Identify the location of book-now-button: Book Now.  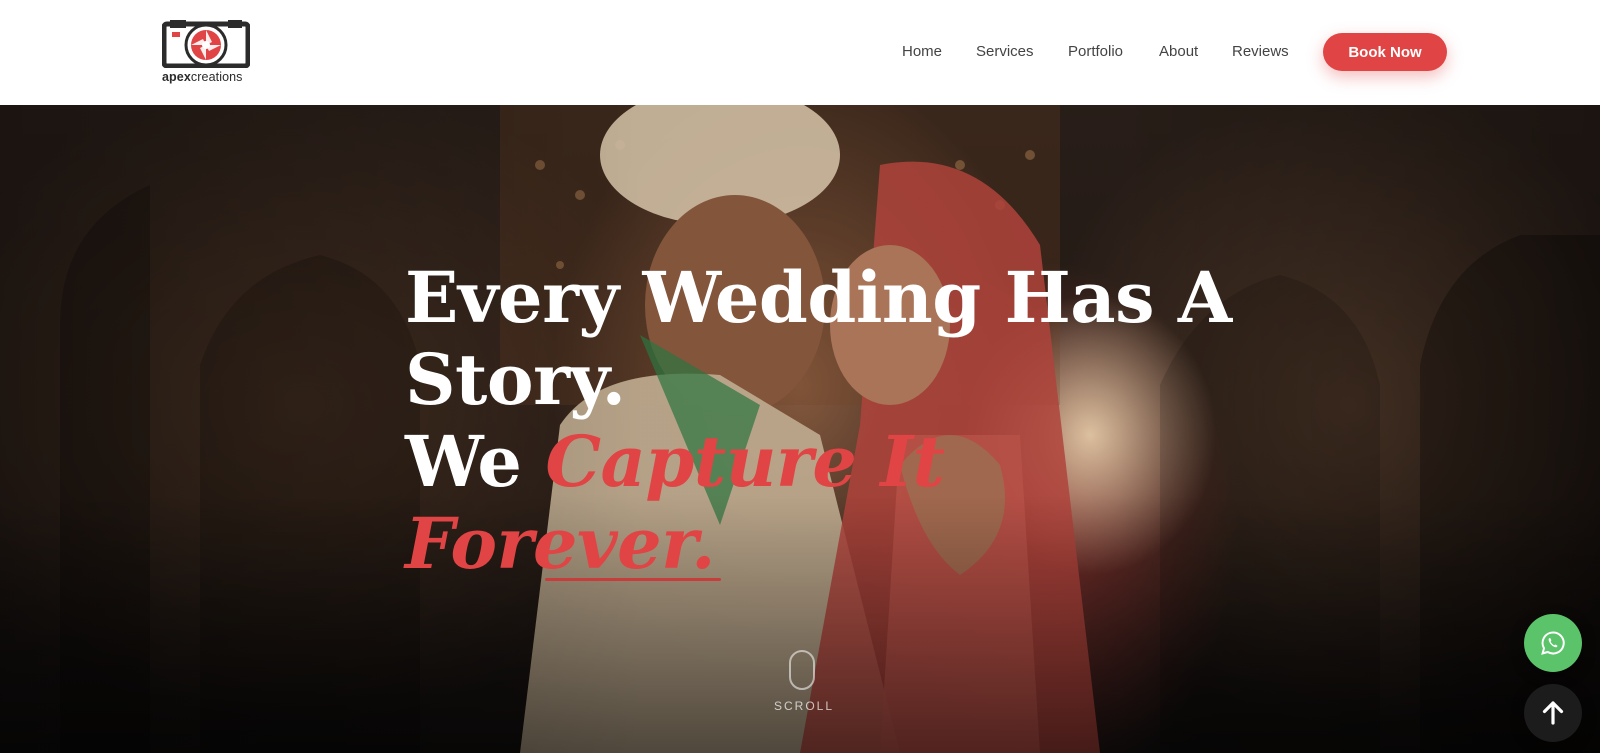
(1385, 52).